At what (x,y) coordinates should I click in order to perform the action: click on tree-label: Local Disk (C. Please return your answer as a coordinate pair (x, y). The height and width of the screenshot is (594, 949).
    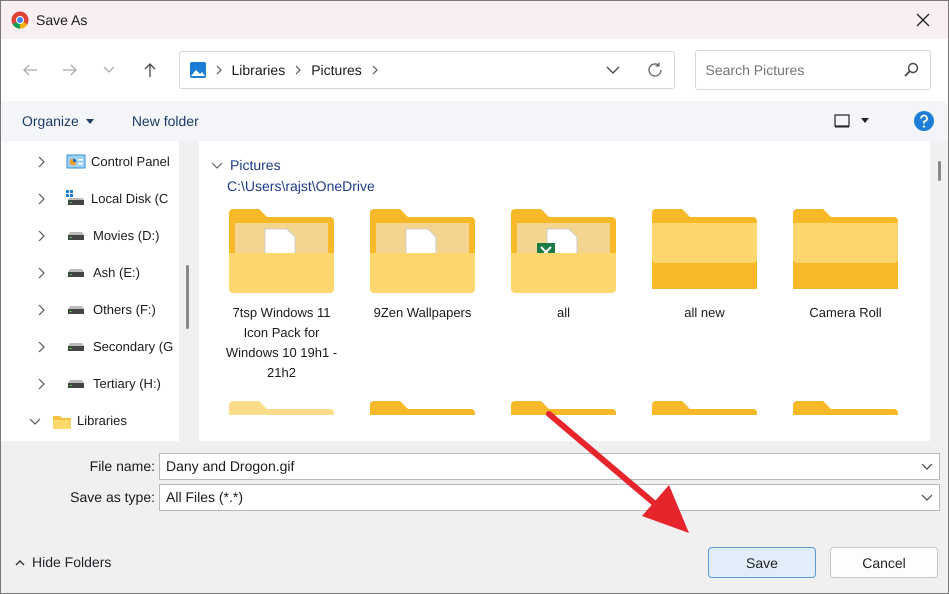
    Looking at the image, I should click on (129, 199).